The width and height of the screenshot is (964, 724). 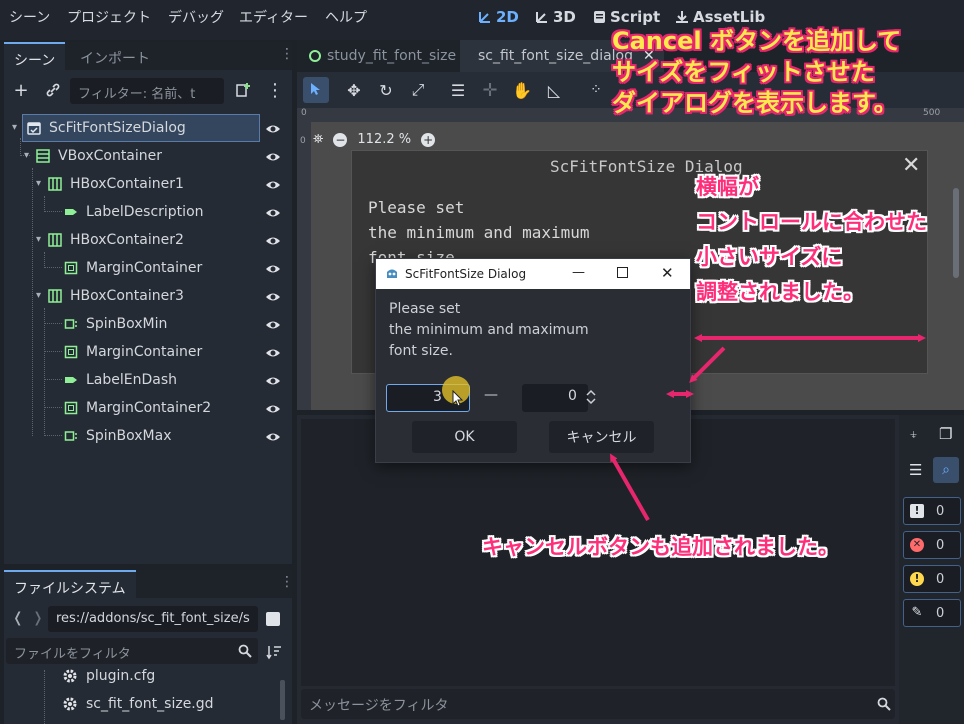 I want to click on tree-node-label: MarginContainer, so click(x=144, y=352).